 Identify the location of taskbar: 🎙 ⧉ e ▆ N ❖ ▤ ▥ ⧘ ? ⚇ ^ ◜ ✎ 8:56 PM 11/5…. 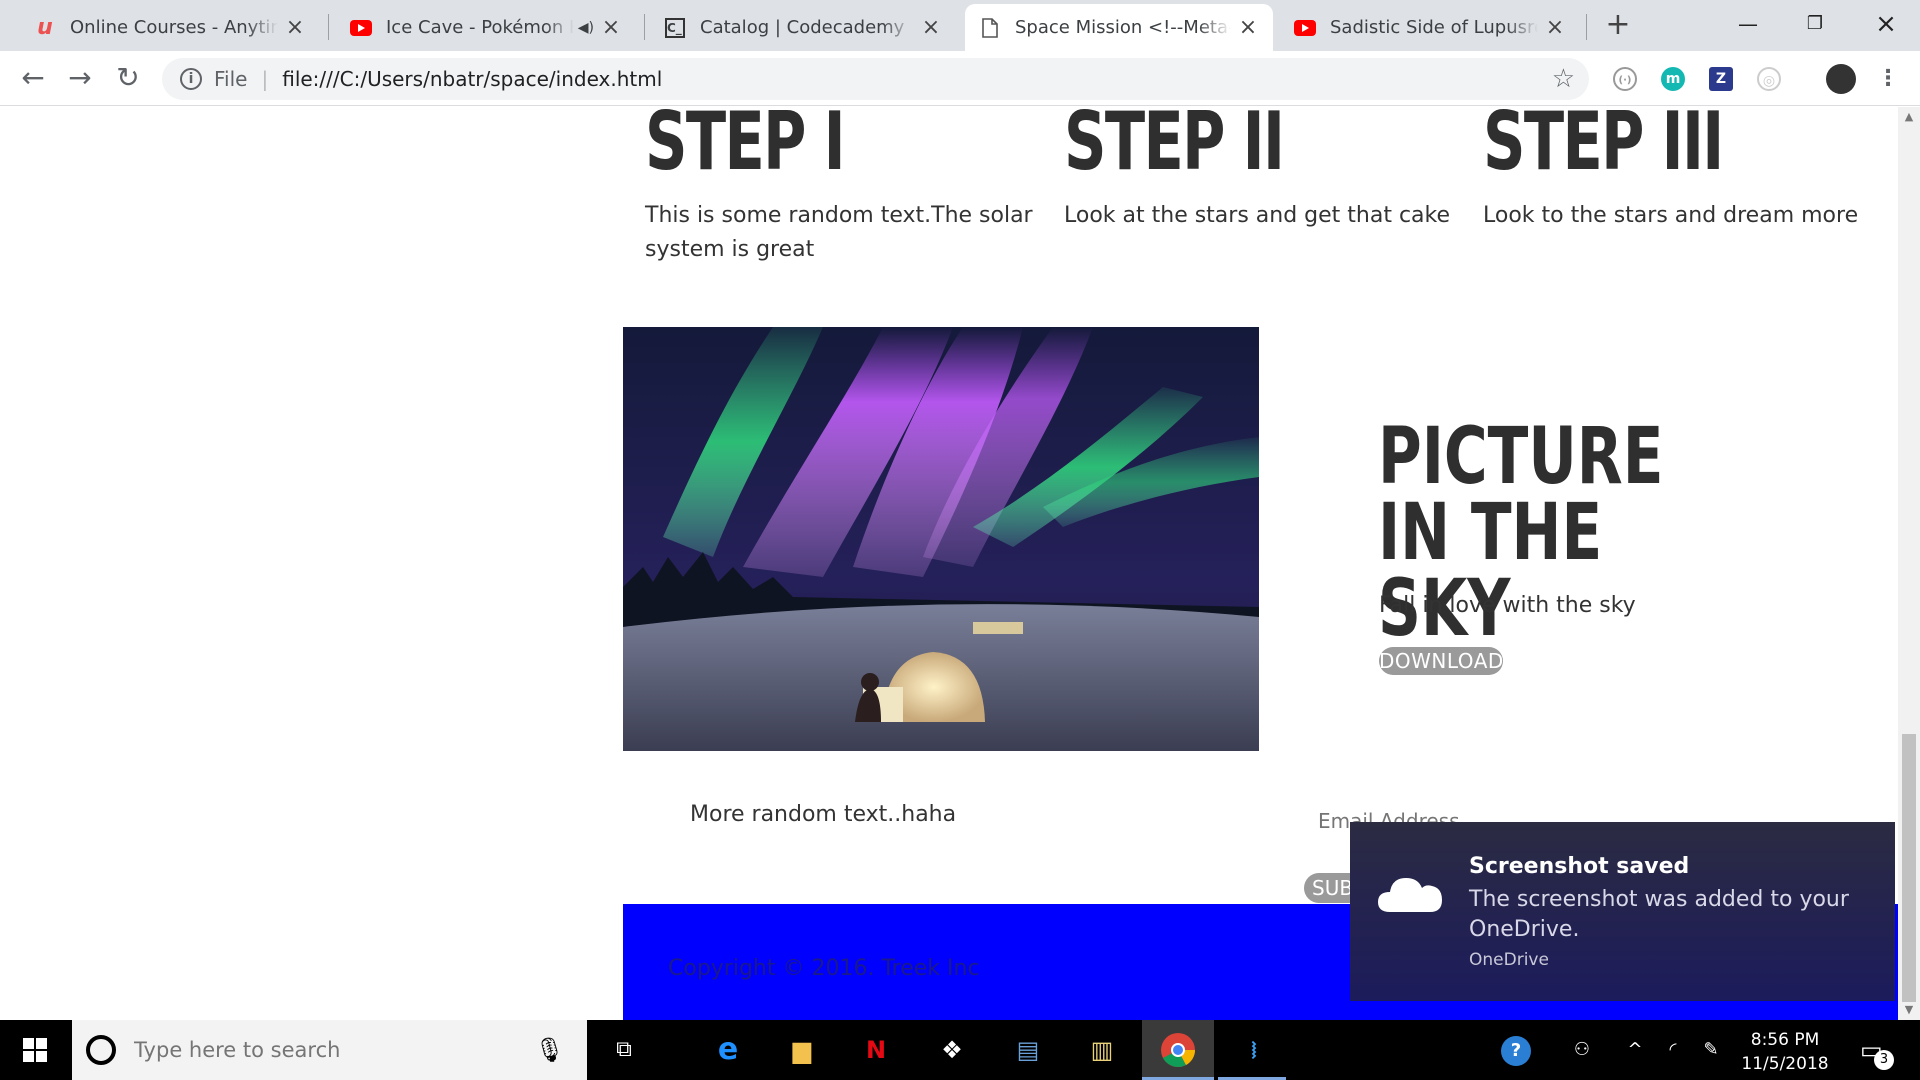
(960, 1050).